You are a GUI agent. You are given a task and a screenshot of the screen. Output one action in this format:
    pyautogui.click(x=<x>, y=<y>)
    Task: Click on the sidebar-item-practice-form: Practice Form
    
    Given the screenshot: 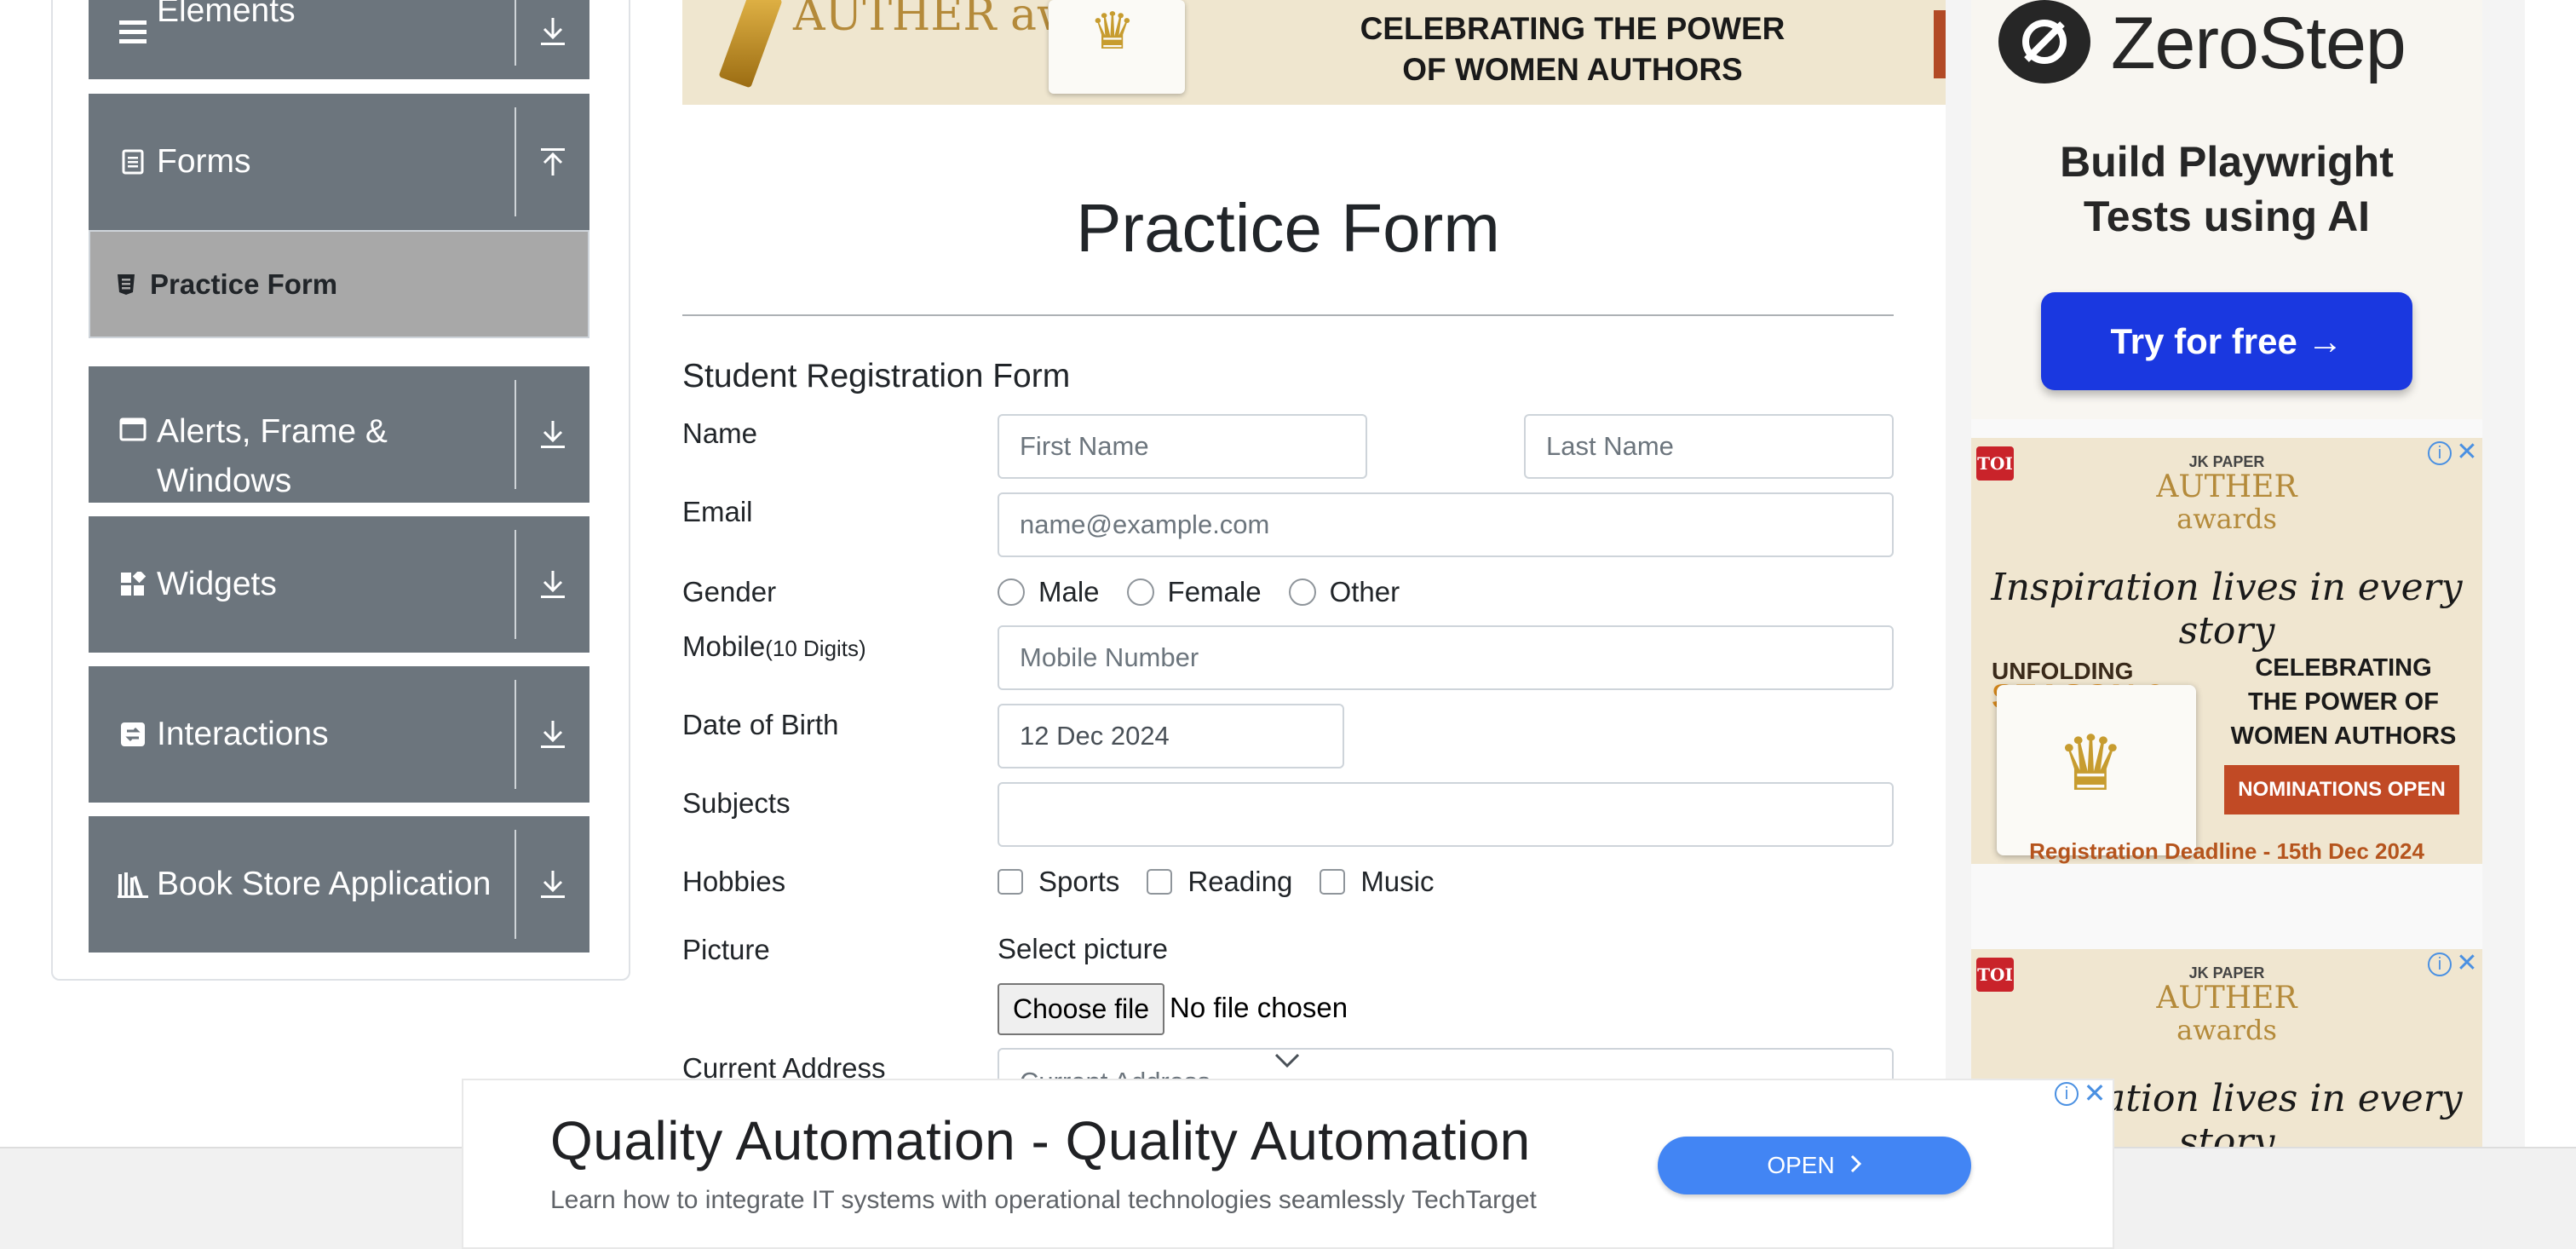 What is the action you would take?
    pyautogui.click(x=339, y=284)
    